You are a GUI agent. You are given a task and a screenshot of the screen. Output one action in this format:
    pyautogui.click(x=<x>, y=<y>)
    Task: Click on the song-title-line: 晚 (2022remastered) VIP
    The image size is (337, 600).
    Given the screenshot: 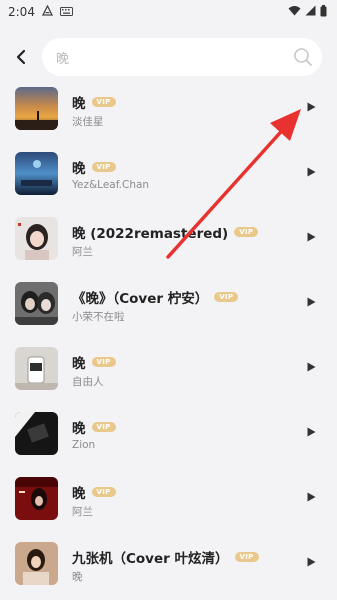 What is the action you would take?
    pyautogui.click(x=165, y=232)
    